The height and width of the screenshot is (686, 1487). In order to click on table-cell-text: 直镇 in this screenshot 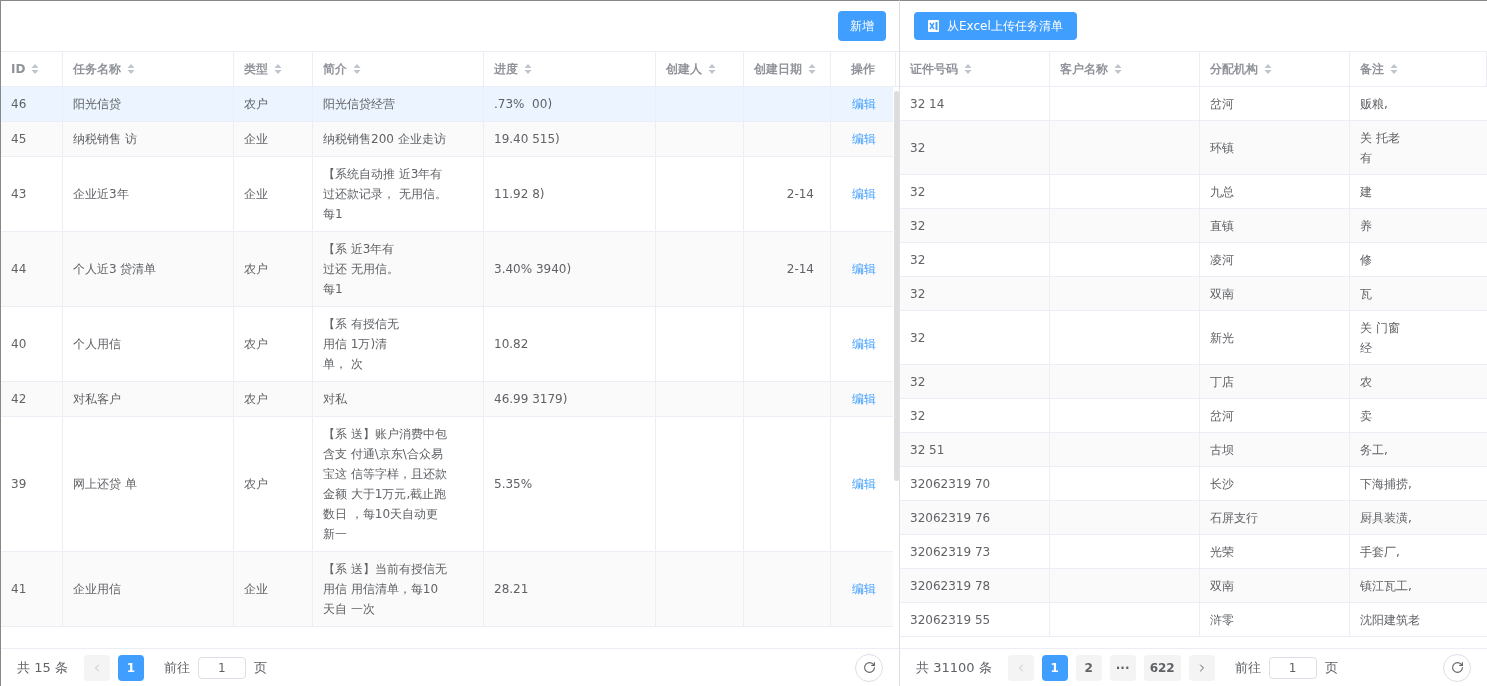, I will do `click(1222, 226)`.